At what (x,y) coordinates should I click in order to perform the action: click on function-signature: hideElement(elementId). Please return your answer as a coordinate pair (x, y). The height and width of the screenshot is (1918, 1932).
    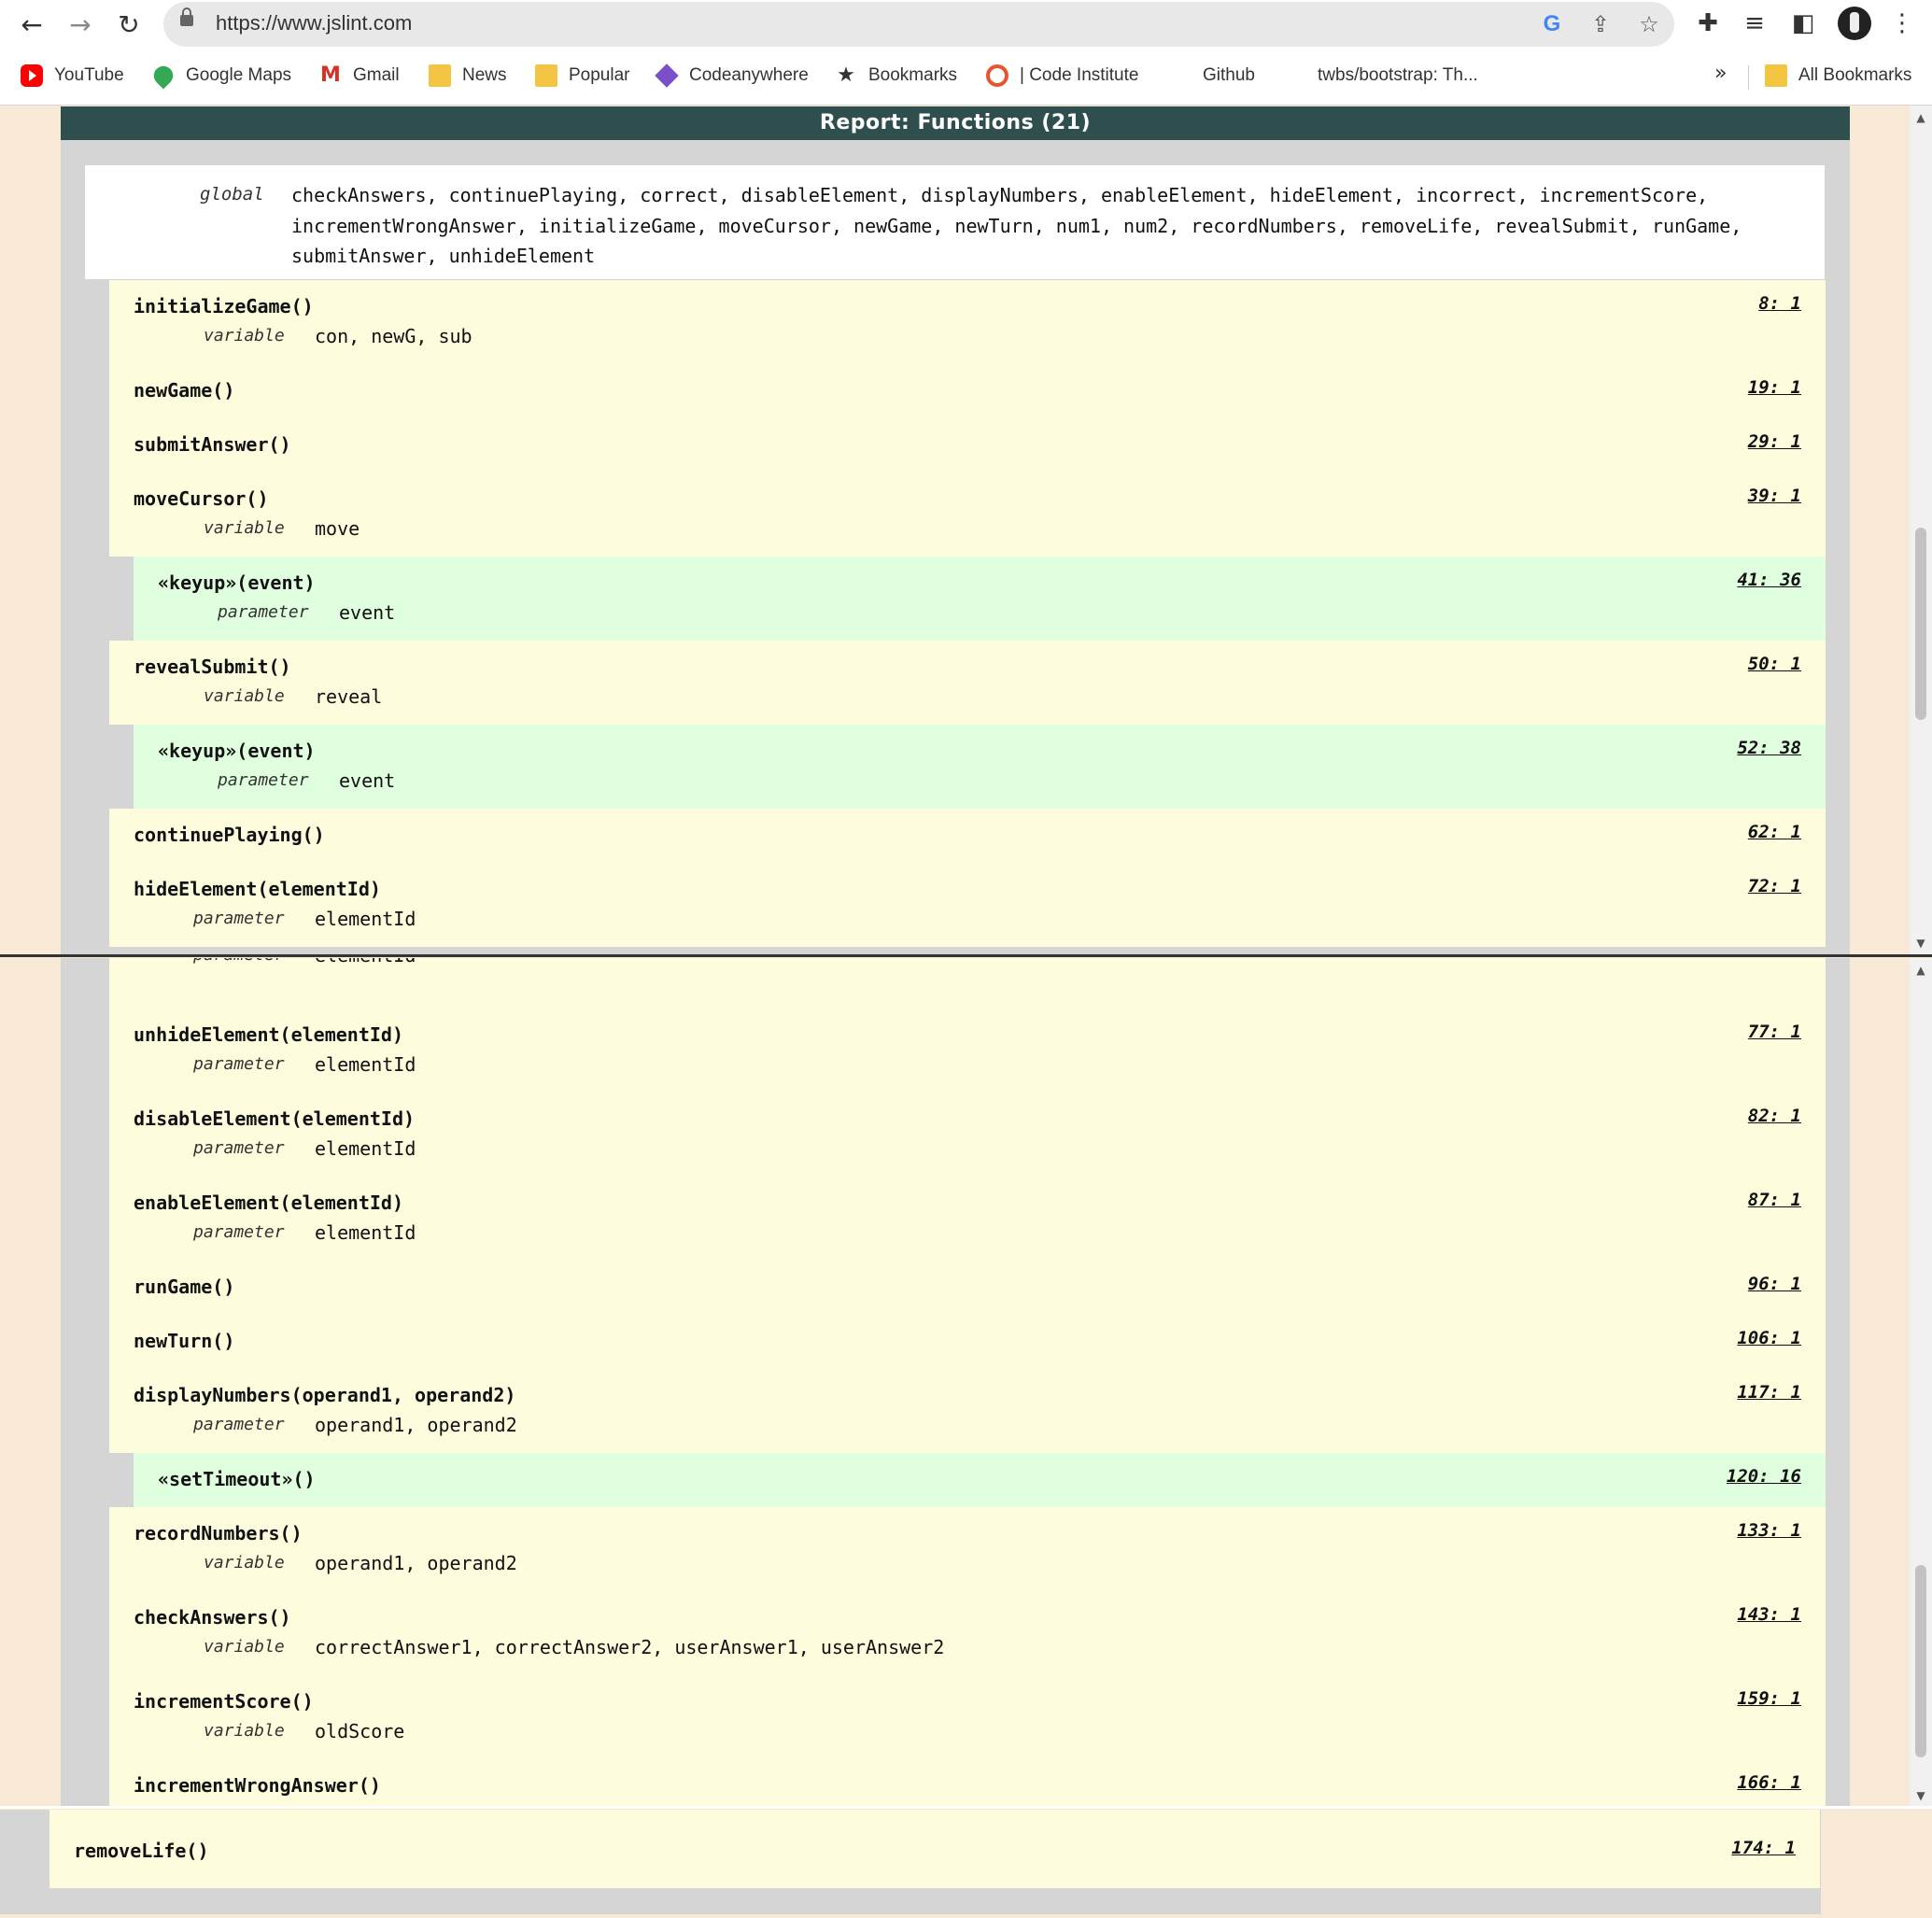
    Looking at the image, I should click on (257, 889).